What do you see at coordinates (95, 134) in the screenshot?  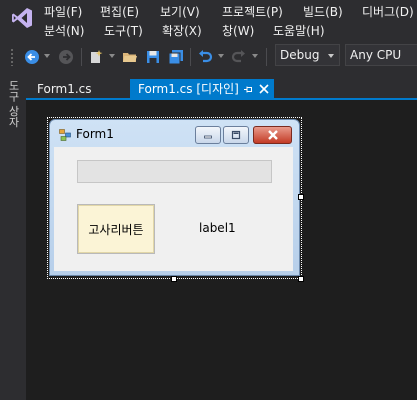 I see `form-title: Form1` at bounding box center [95, 134].